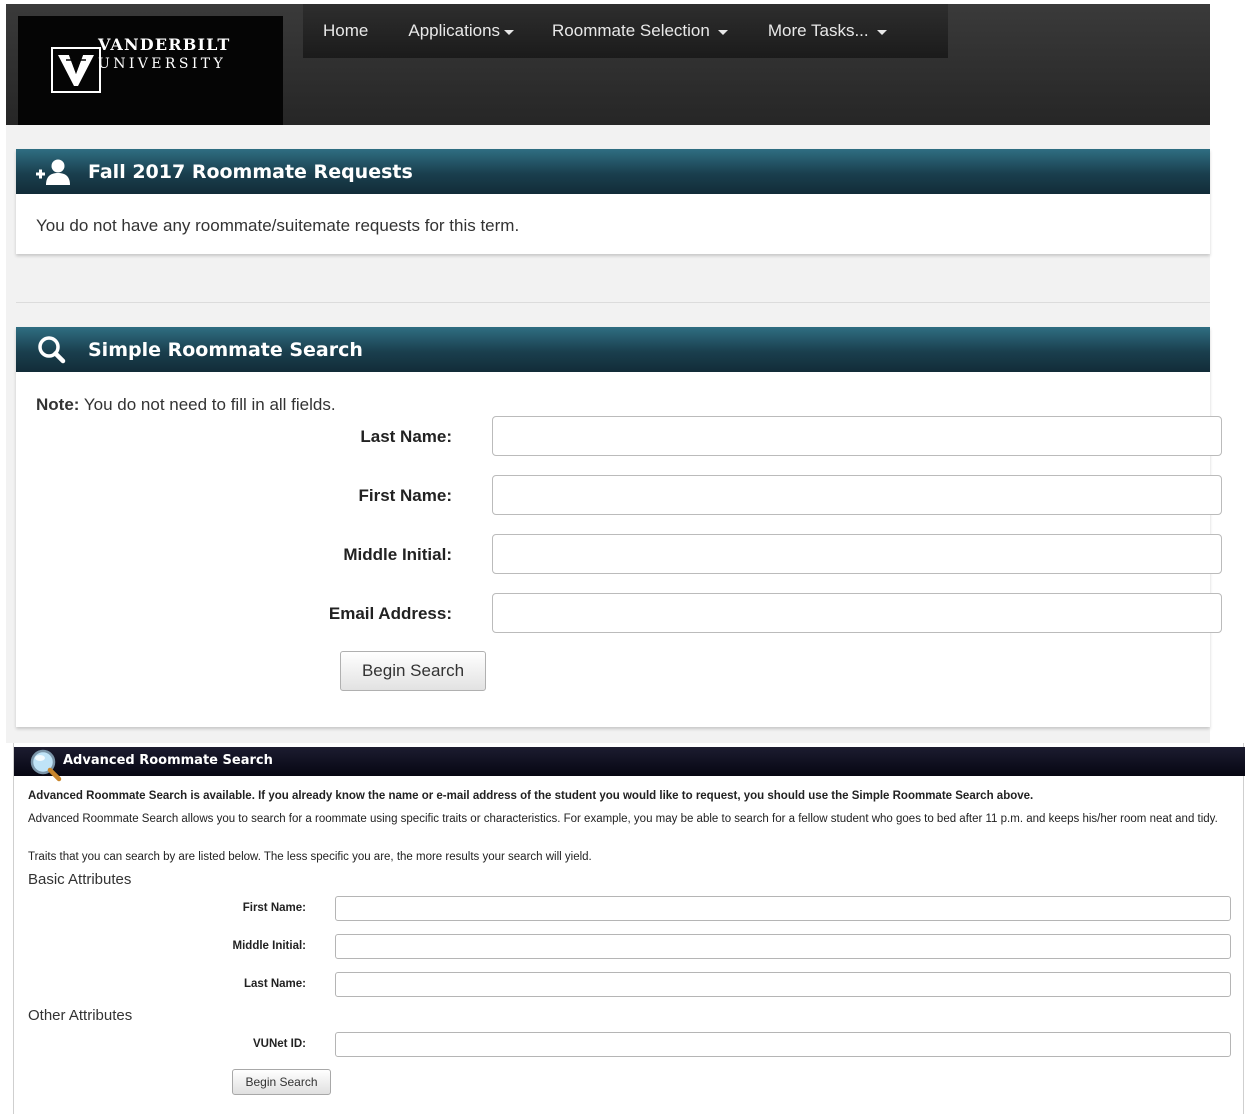 The width and height of the screenshot is (1252, 1114). I want to click on first-name-label: First Name:, so click(405, 495).